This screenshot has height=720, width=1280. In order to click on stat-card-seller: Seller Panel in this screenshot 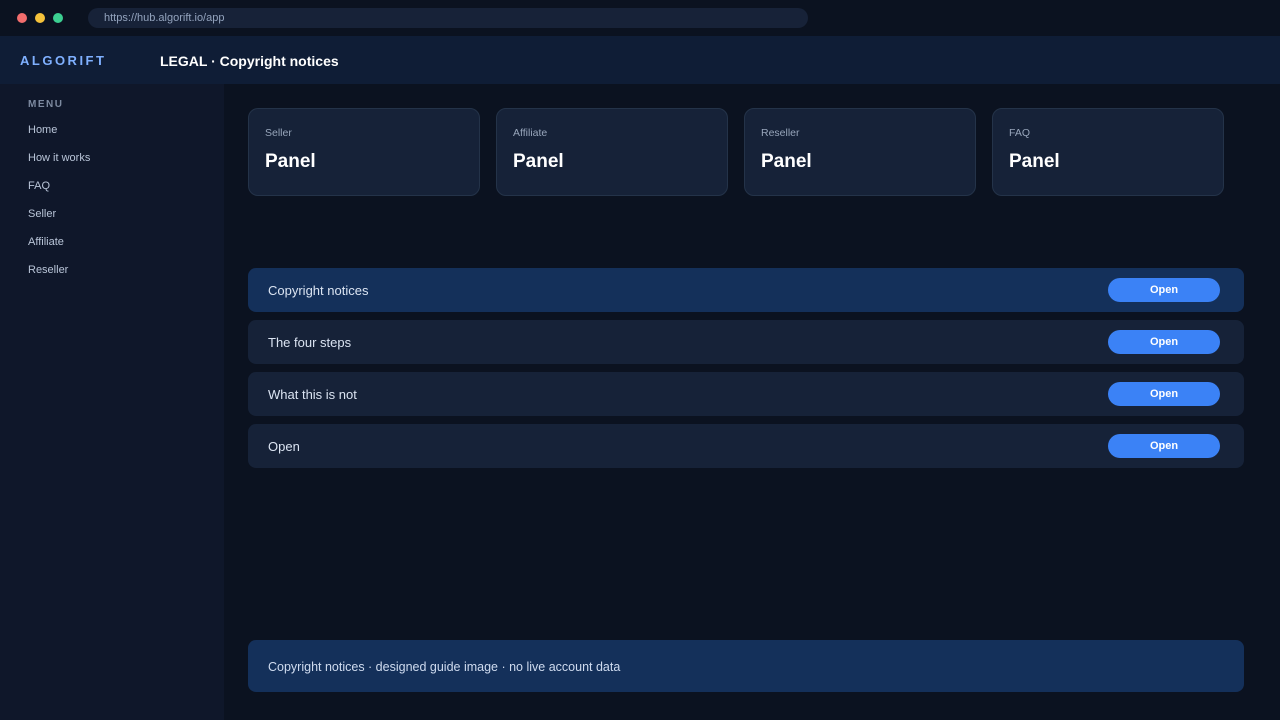, I will do `click(364, 152)`.